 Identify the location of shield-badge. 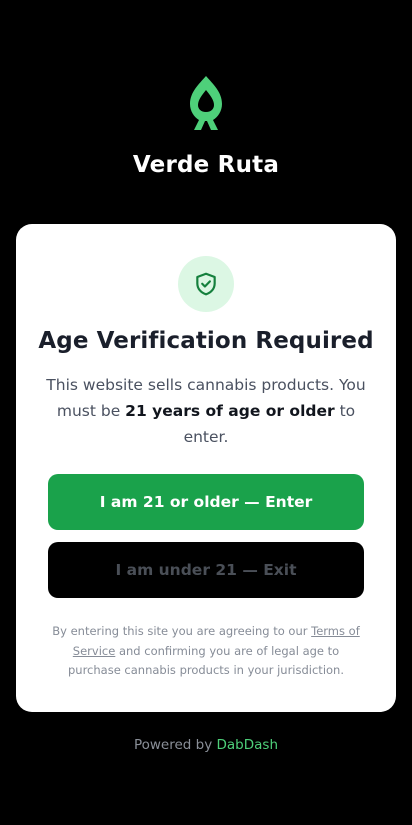
(206, 284).